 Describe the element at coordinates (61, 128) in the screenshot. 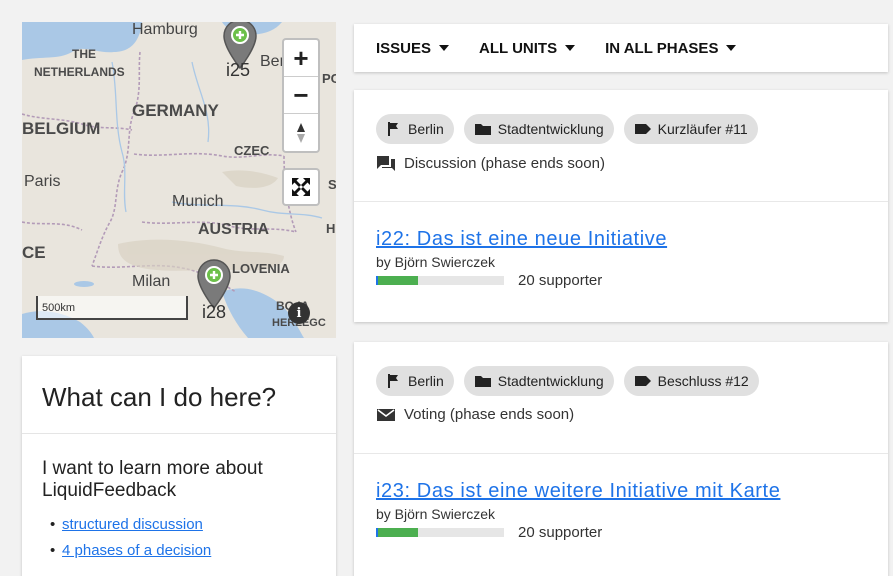

I see `map-label-belgium: BELGIUM` at that location.